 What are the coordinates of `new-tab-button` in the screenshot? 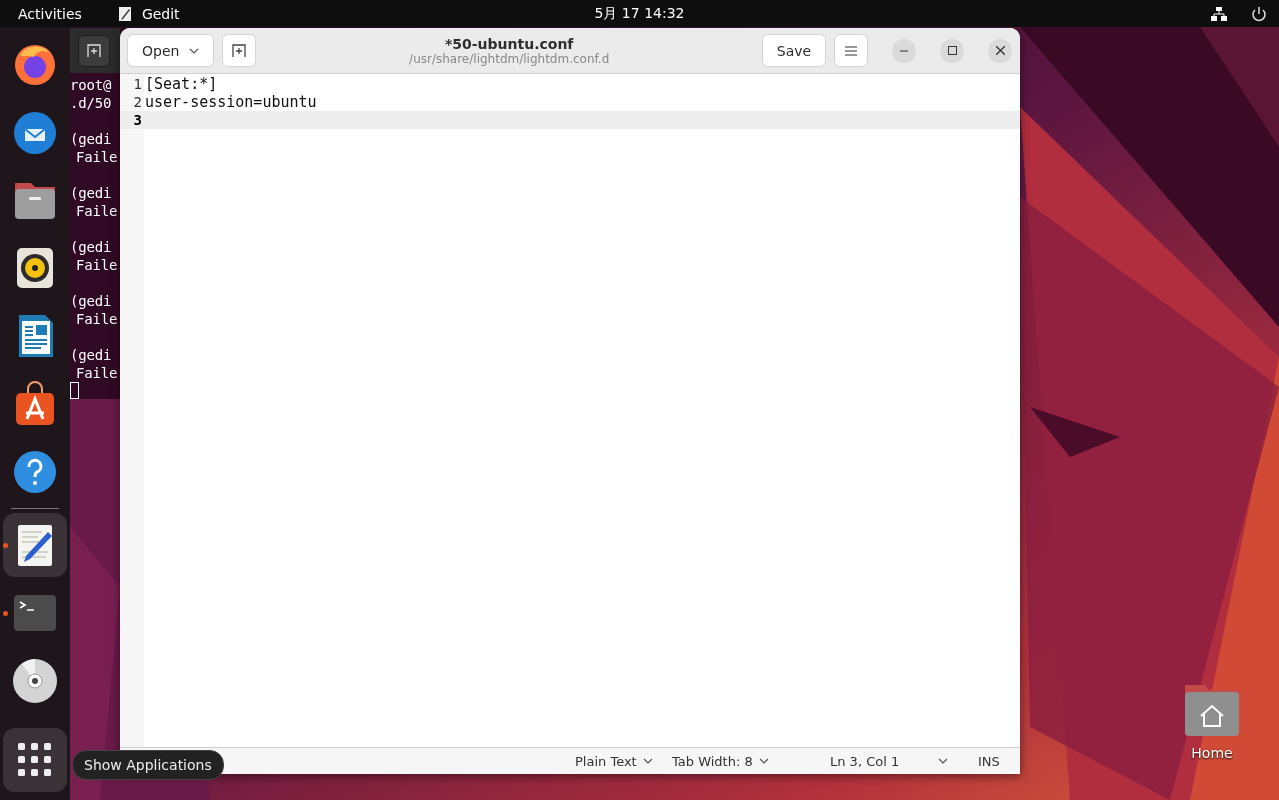 It's located at (94, 50).